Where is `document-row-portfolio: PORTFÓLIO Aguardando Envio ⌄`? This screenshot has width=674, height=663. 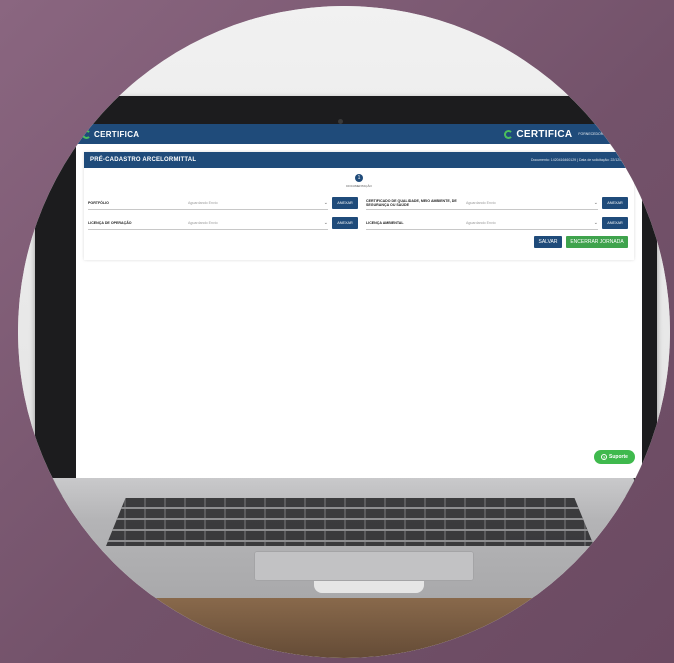 document-row-portfolio: PORTFÓLIO Aguardando Envio ⌄ is located at coordinates (208, 203).